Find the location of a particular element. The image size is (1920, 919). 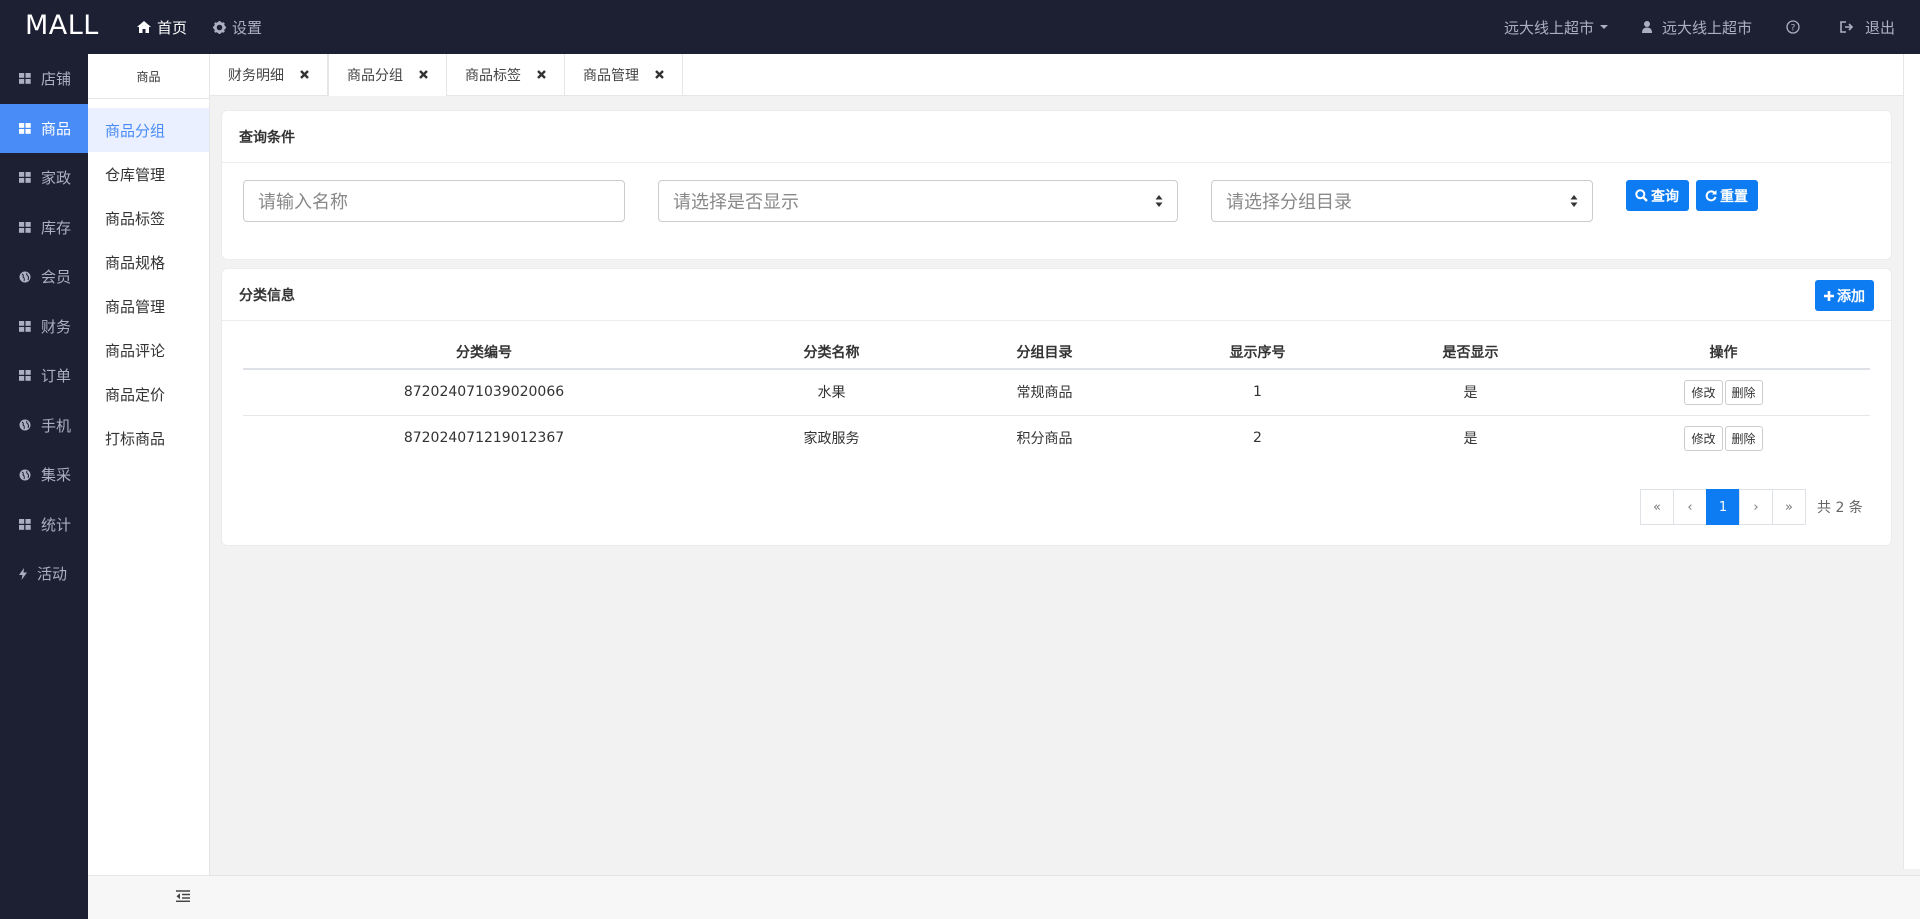

top-nav-right: 远大线上超市 远大线上超市 ? 退出 is located at coordinates (1682, 27).